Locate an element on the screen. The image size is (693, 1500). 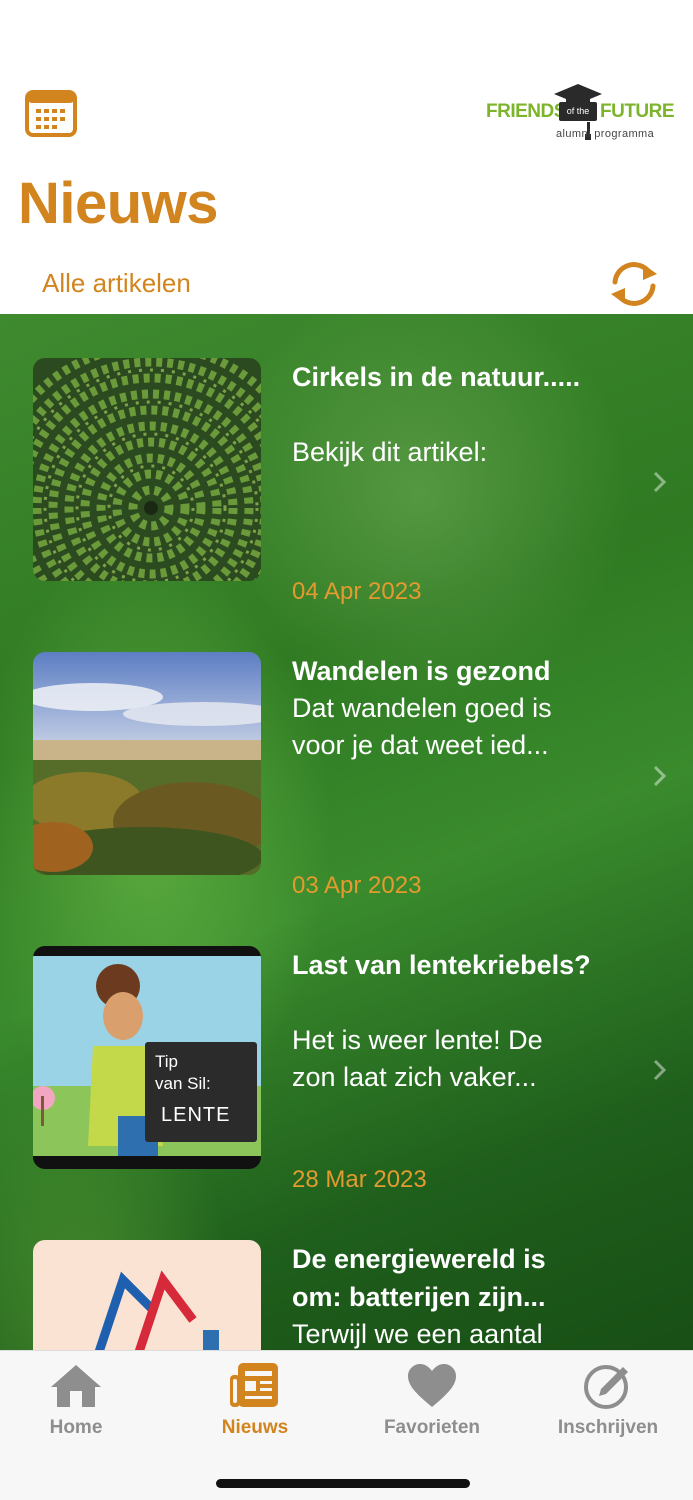
tab-nieuws: Nieuws is located at coordinates (255, 1406).